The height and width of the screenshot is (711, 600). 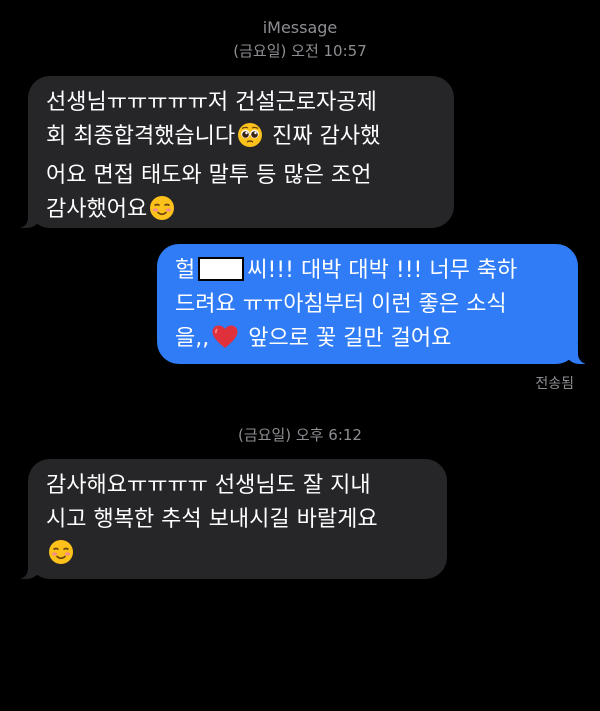 What do you see at coordinates (97, 209) in the screenshot?
I see `message-text: 감사했어요` at bounding box center [97, 209].